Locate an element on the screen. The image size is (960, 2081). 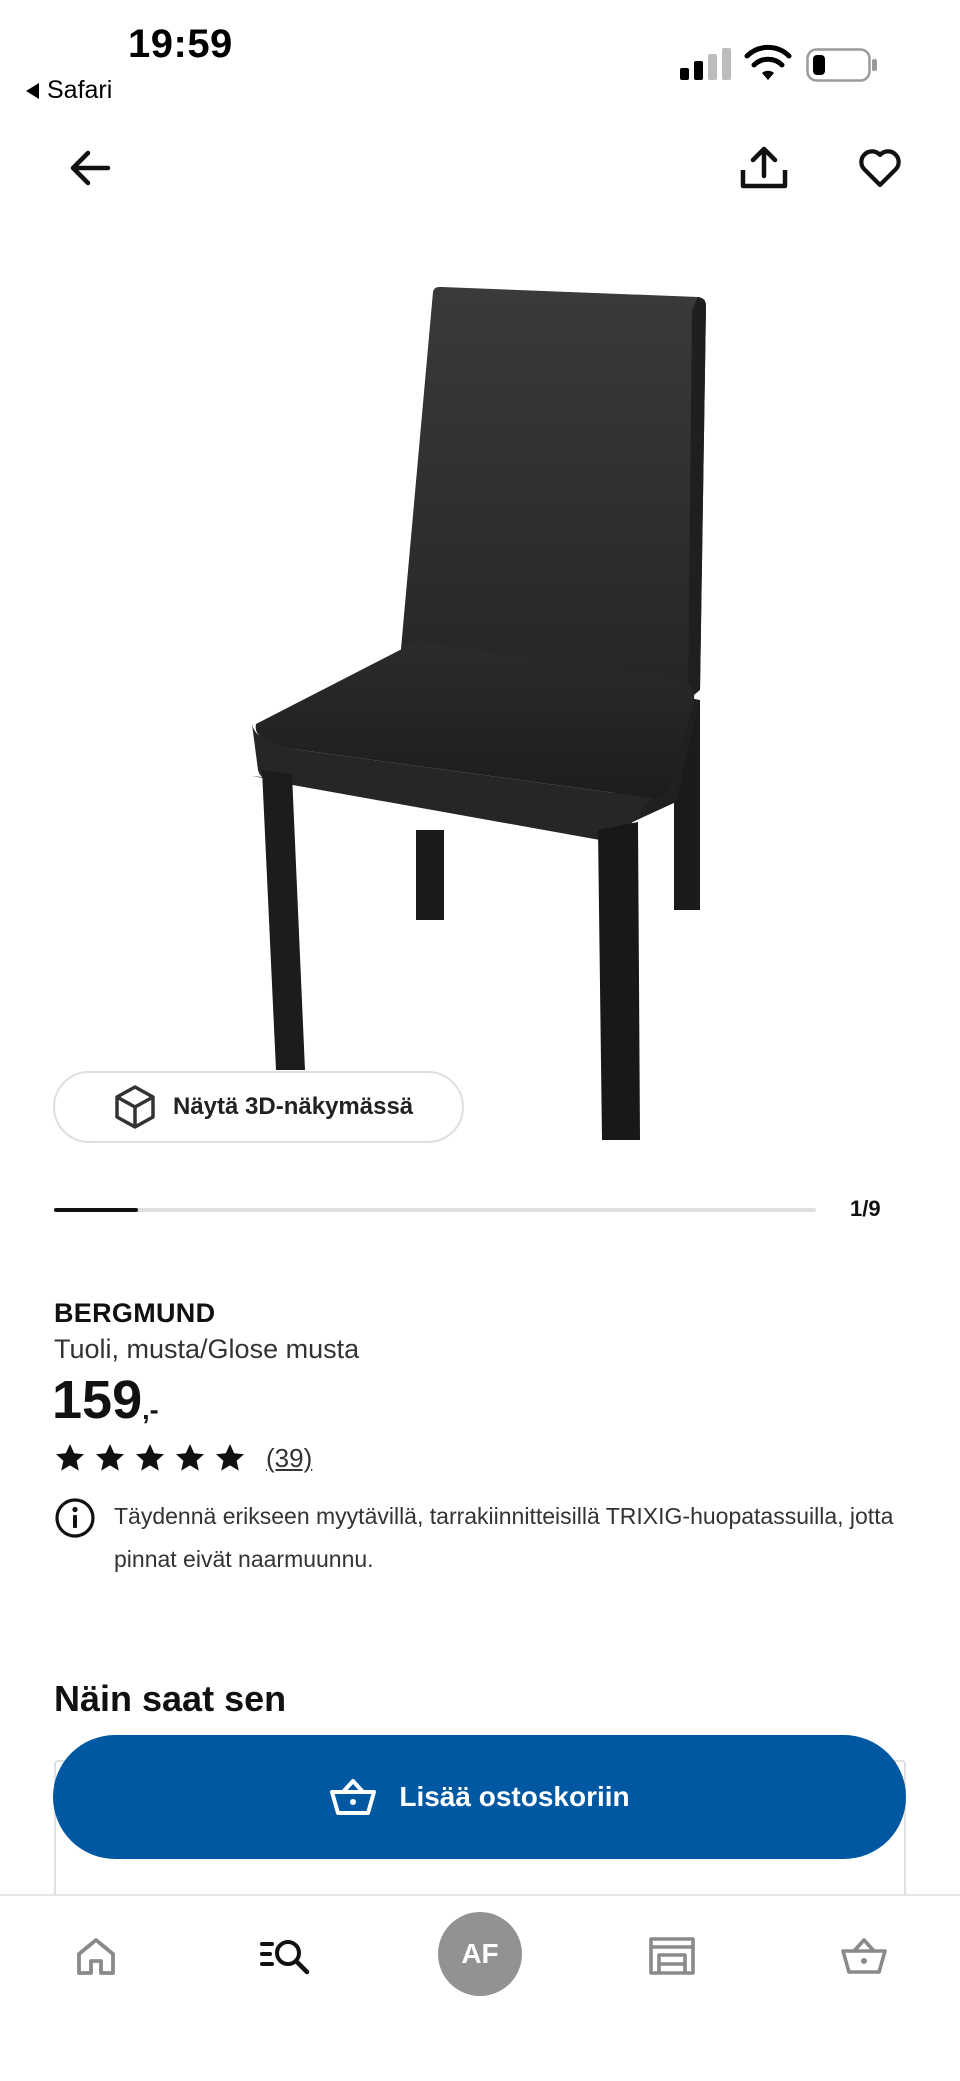
search-list-icon is located at coordinates (285, 1957).